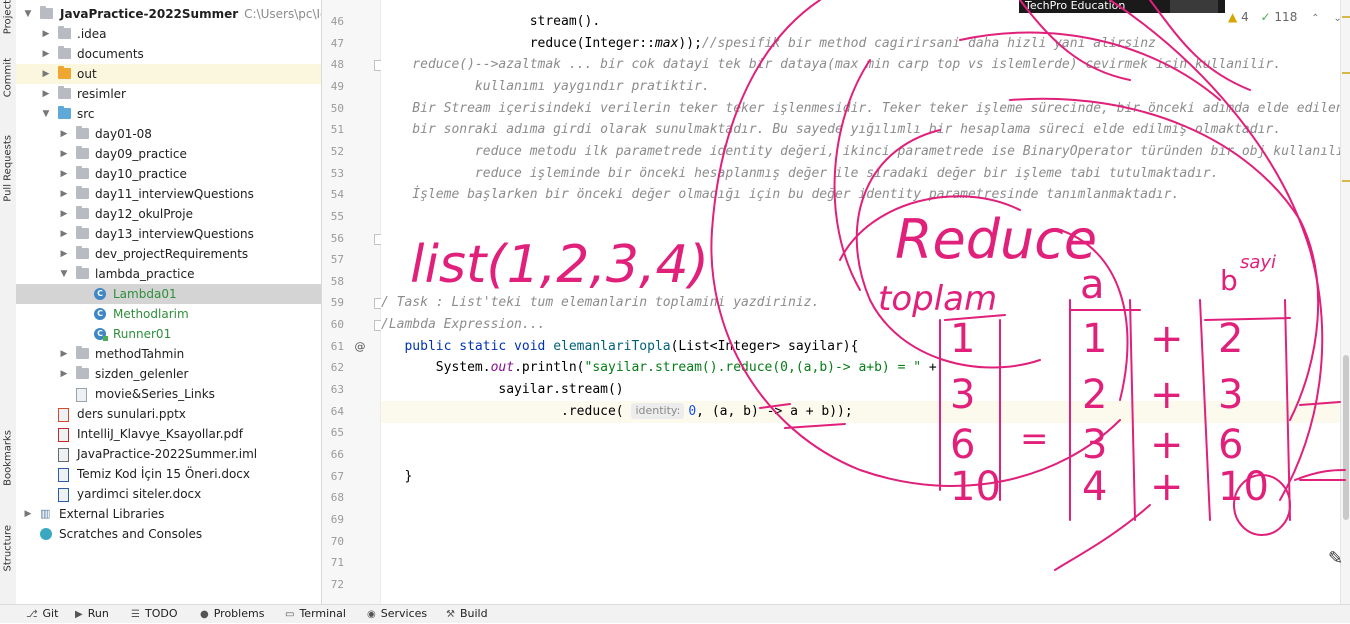 Image resolution: width=1350 pixels, height=624 pixels. I want to click on tree-item: ▶ resimler, so click(168, 94).